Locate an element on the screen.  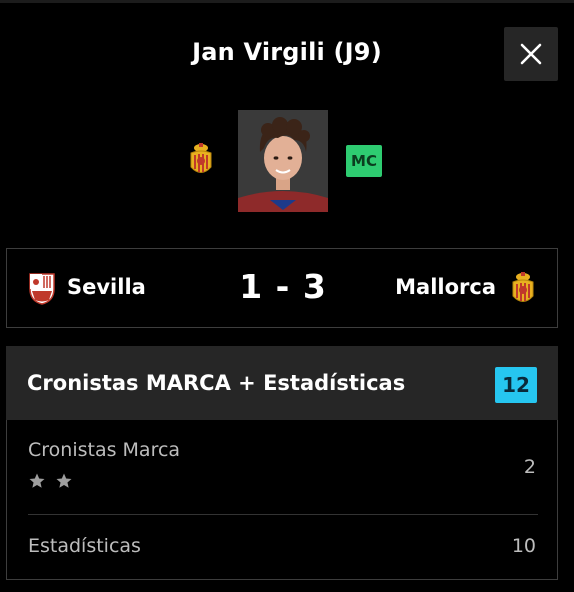
position-badge: MC is located at coordinates (364, 161).